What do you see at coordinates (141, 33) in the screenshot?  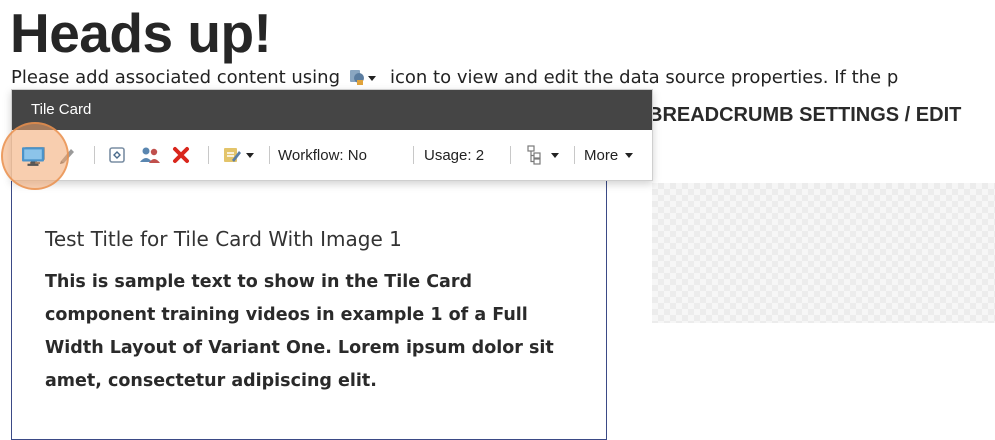 I see `page-heading: Heads up!` at bounding box center [141, 33].